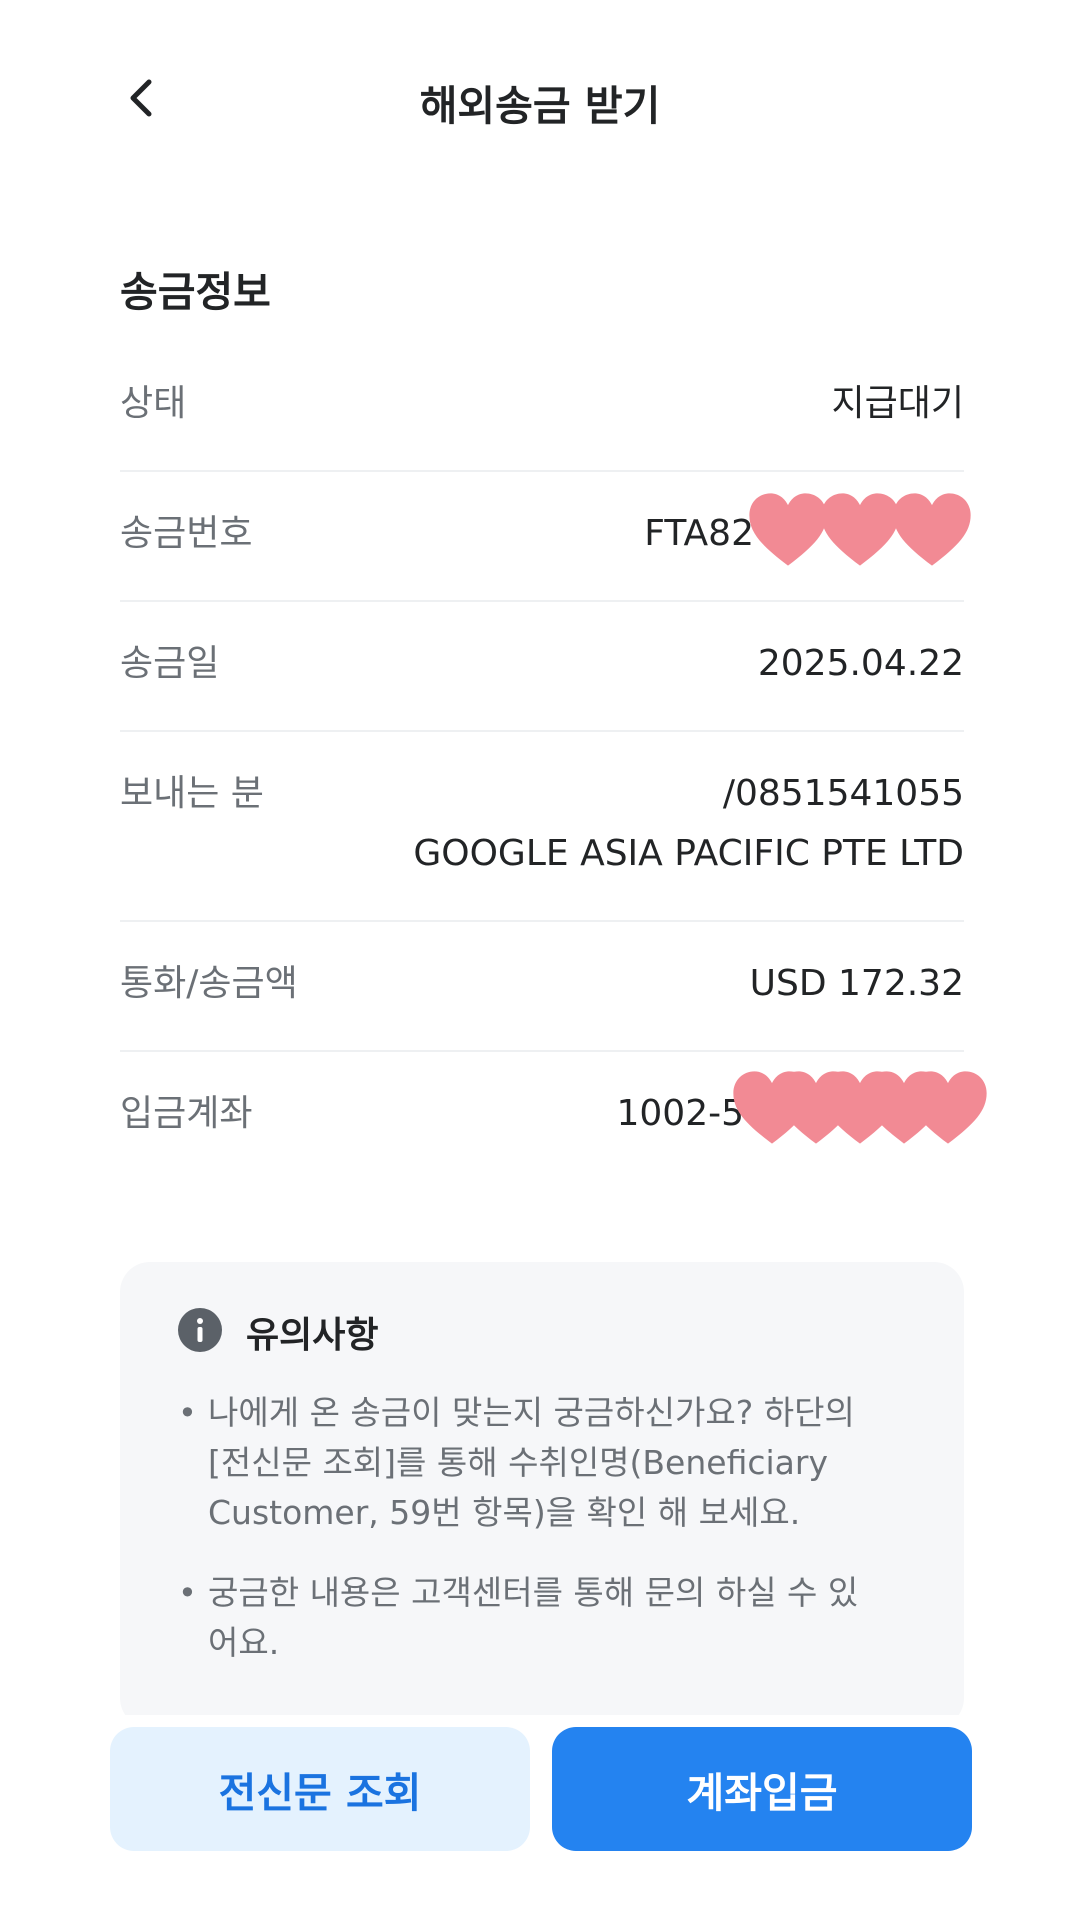 The width and height of the screenshot is (1080, 1920). I want to click on info-row-status: 상태 지급대기, so click(542, 407).